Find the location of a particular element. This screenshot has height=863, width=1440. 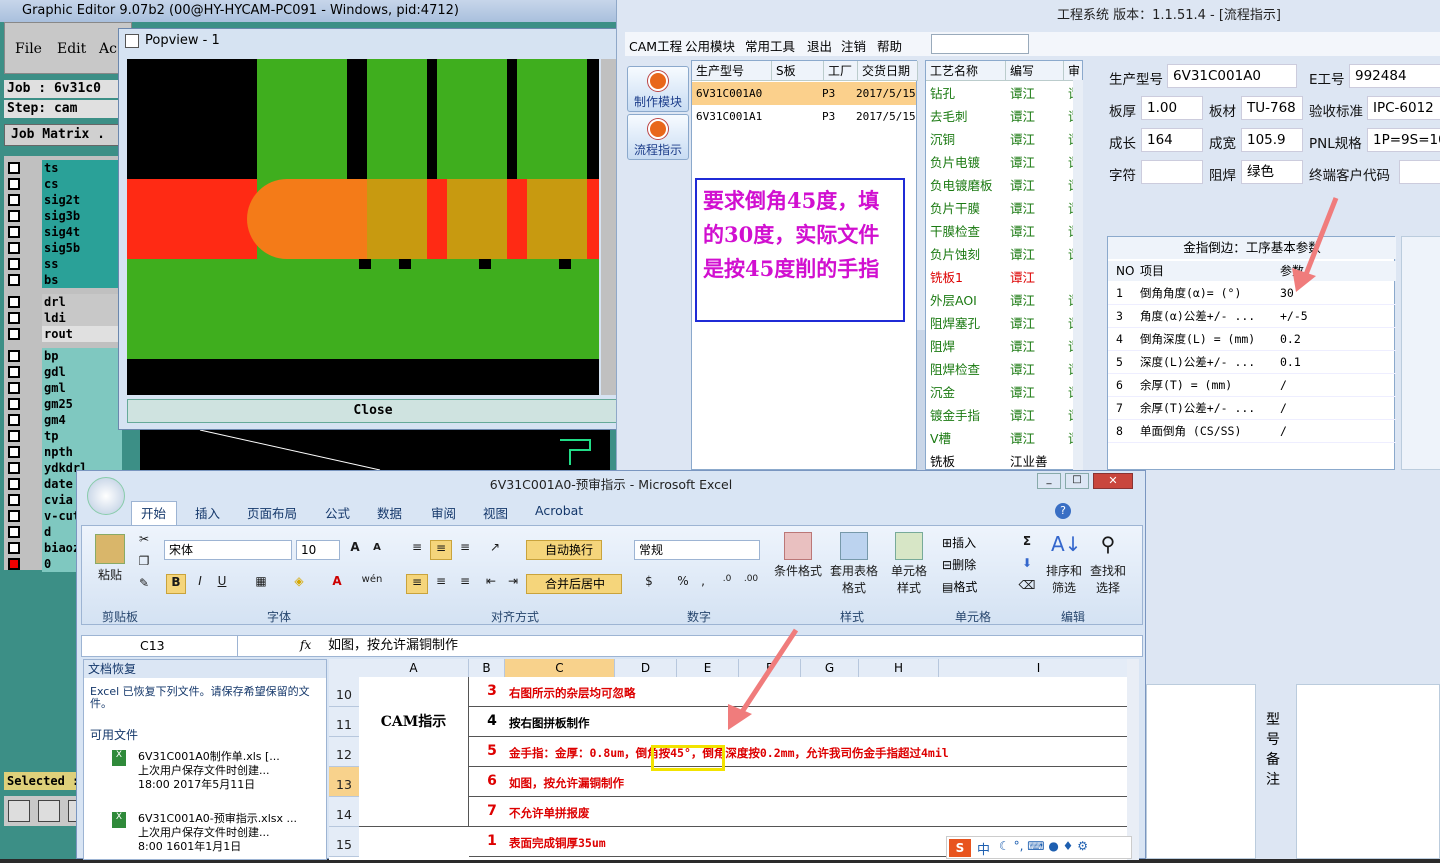

ime-tools-icons: ☾ °, ⌨ ● ♦ ⚙ is located at coordinates (1043, 846).